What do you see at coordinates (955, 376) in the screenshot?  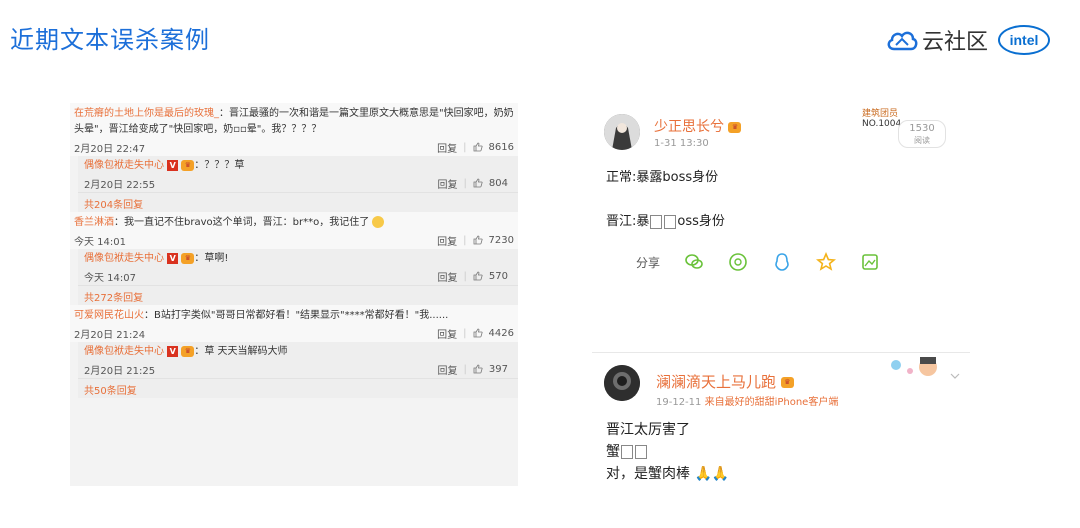 I see `chevron-down-icon` at bounding box center [955, 376].